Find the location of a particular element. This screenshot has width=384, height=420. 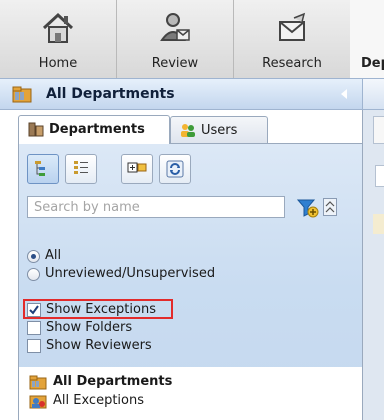

collapse-left-icon is located at coordinates (344, 94).